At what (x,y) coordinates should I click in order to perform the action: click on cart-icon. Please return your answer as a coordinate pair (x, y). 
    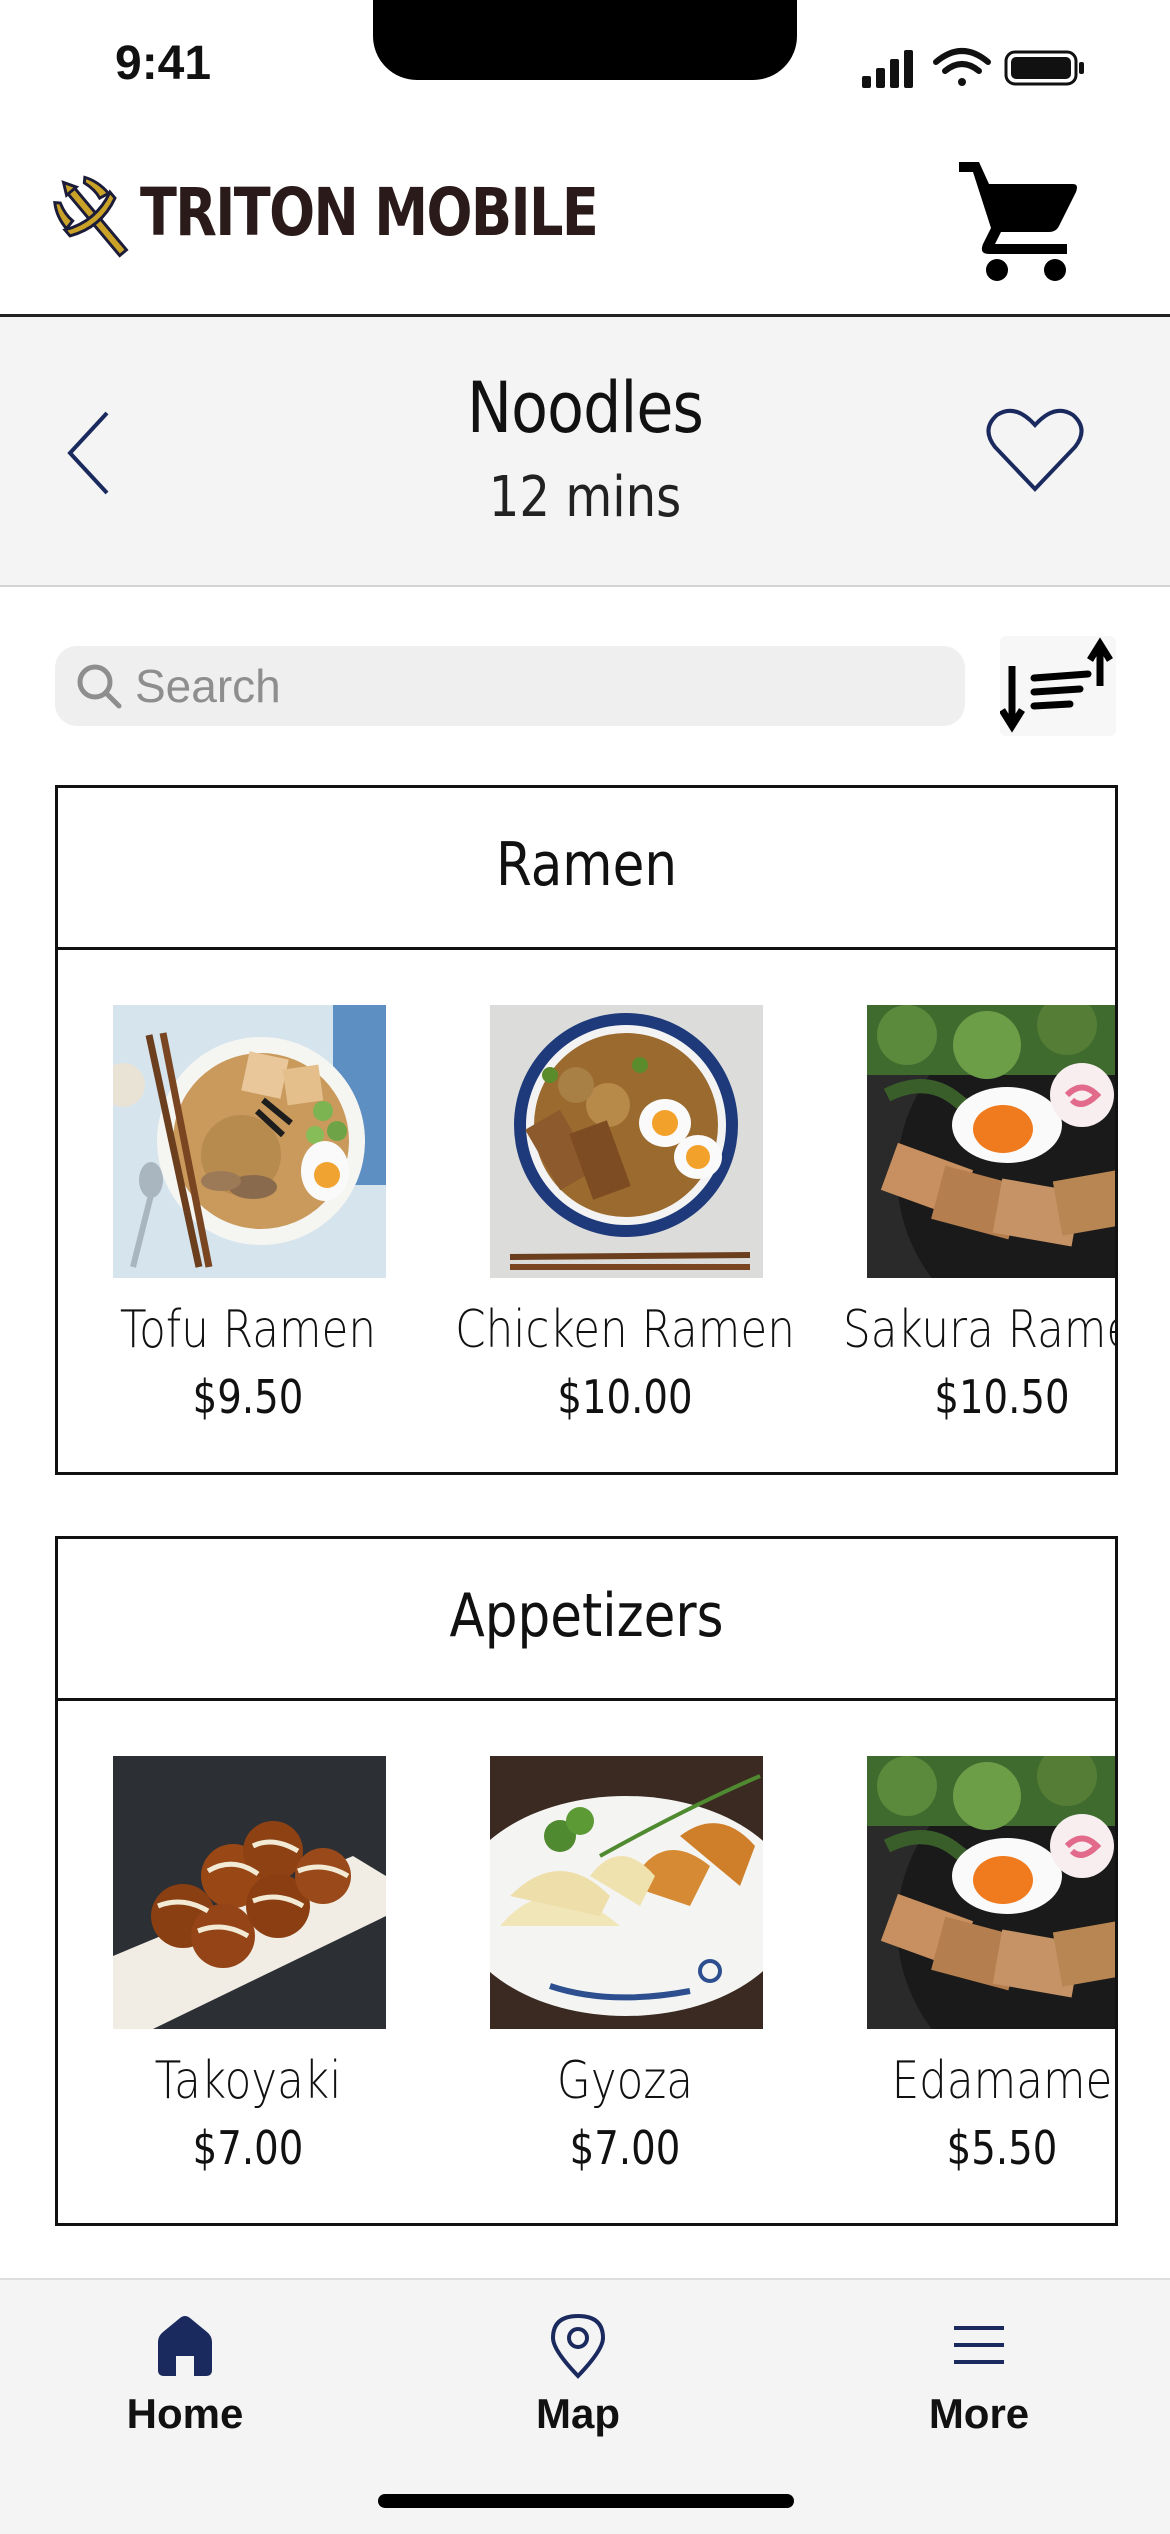
    Looking at the image, I should click on (1018, 221).